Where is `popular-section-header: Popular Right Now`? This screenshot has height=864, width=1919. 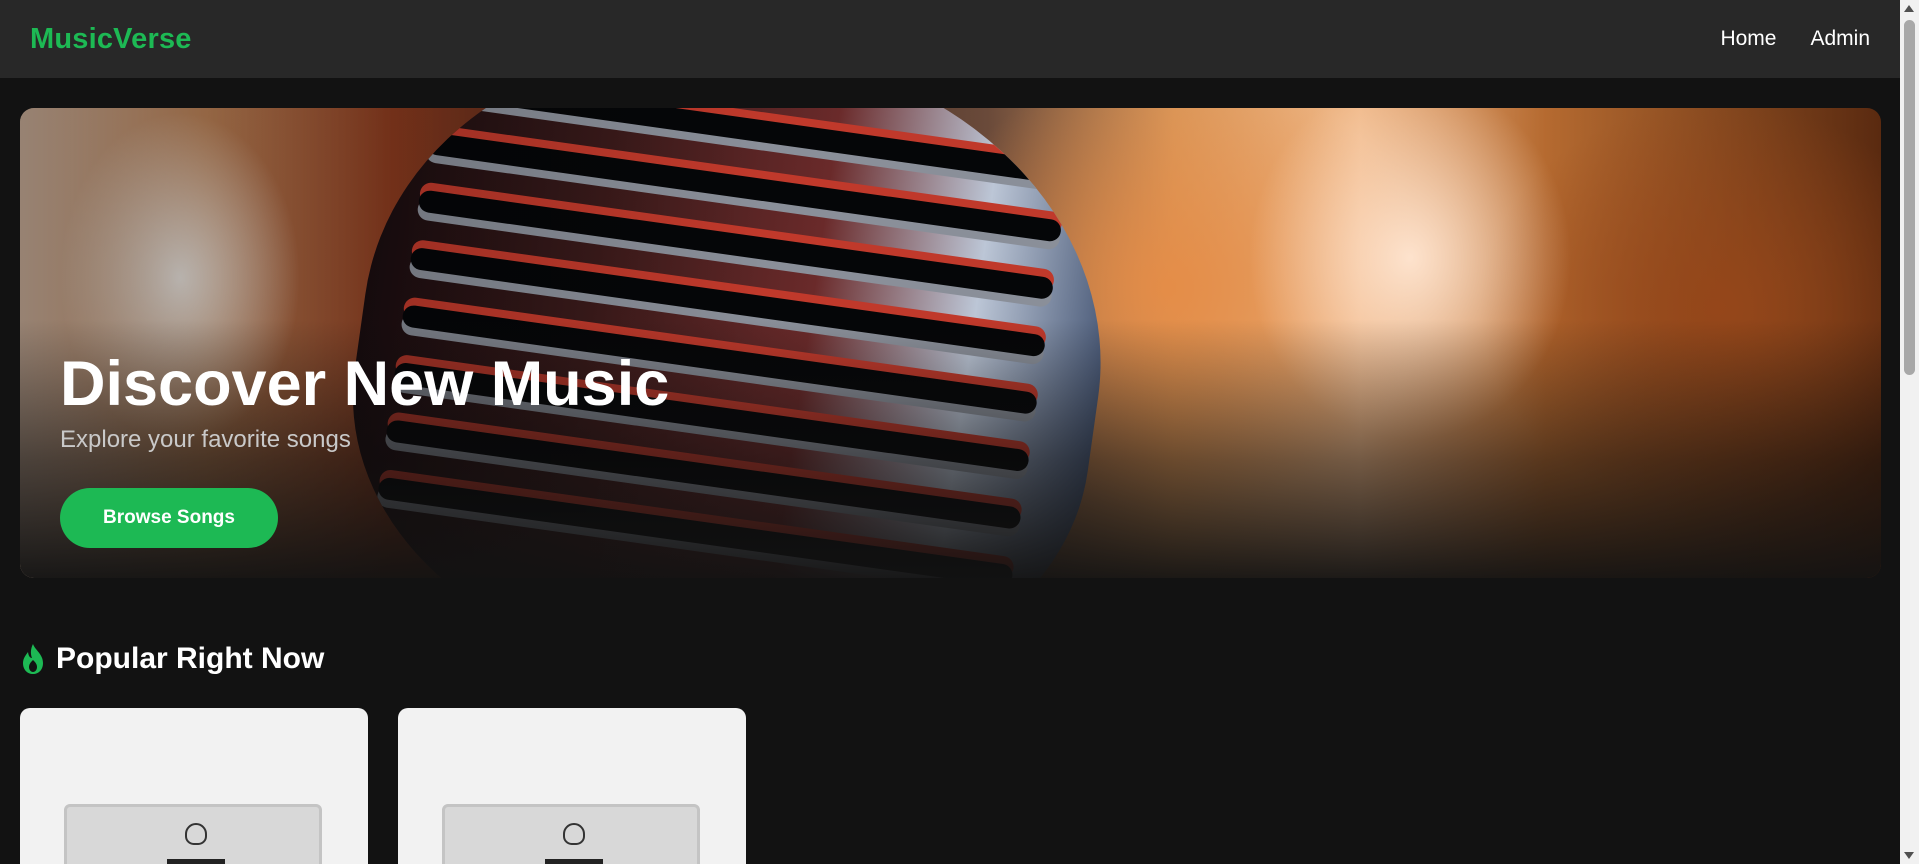 popular-section-header: Popular Right Now is located at coordinates (172, 659).